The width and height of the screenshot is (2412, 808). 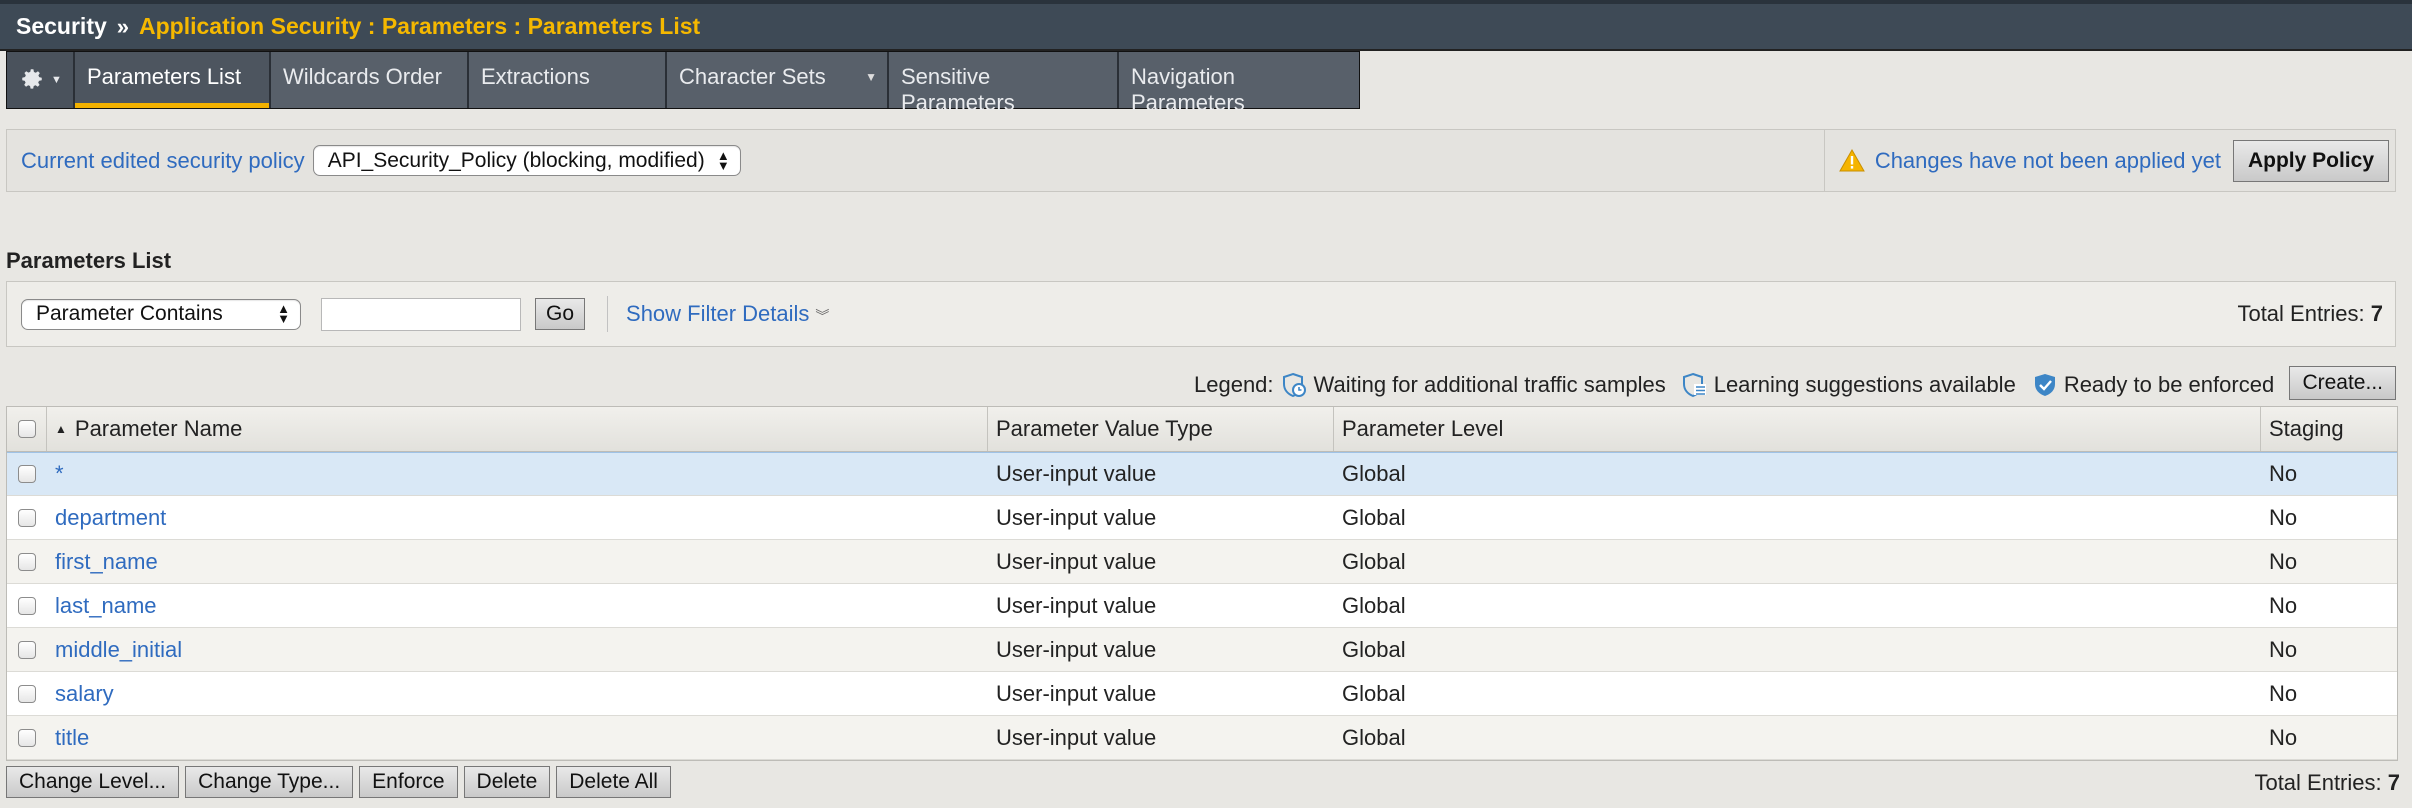 I want to click on double-chevron-down-icon: ︾, so click(x=822, y=316).